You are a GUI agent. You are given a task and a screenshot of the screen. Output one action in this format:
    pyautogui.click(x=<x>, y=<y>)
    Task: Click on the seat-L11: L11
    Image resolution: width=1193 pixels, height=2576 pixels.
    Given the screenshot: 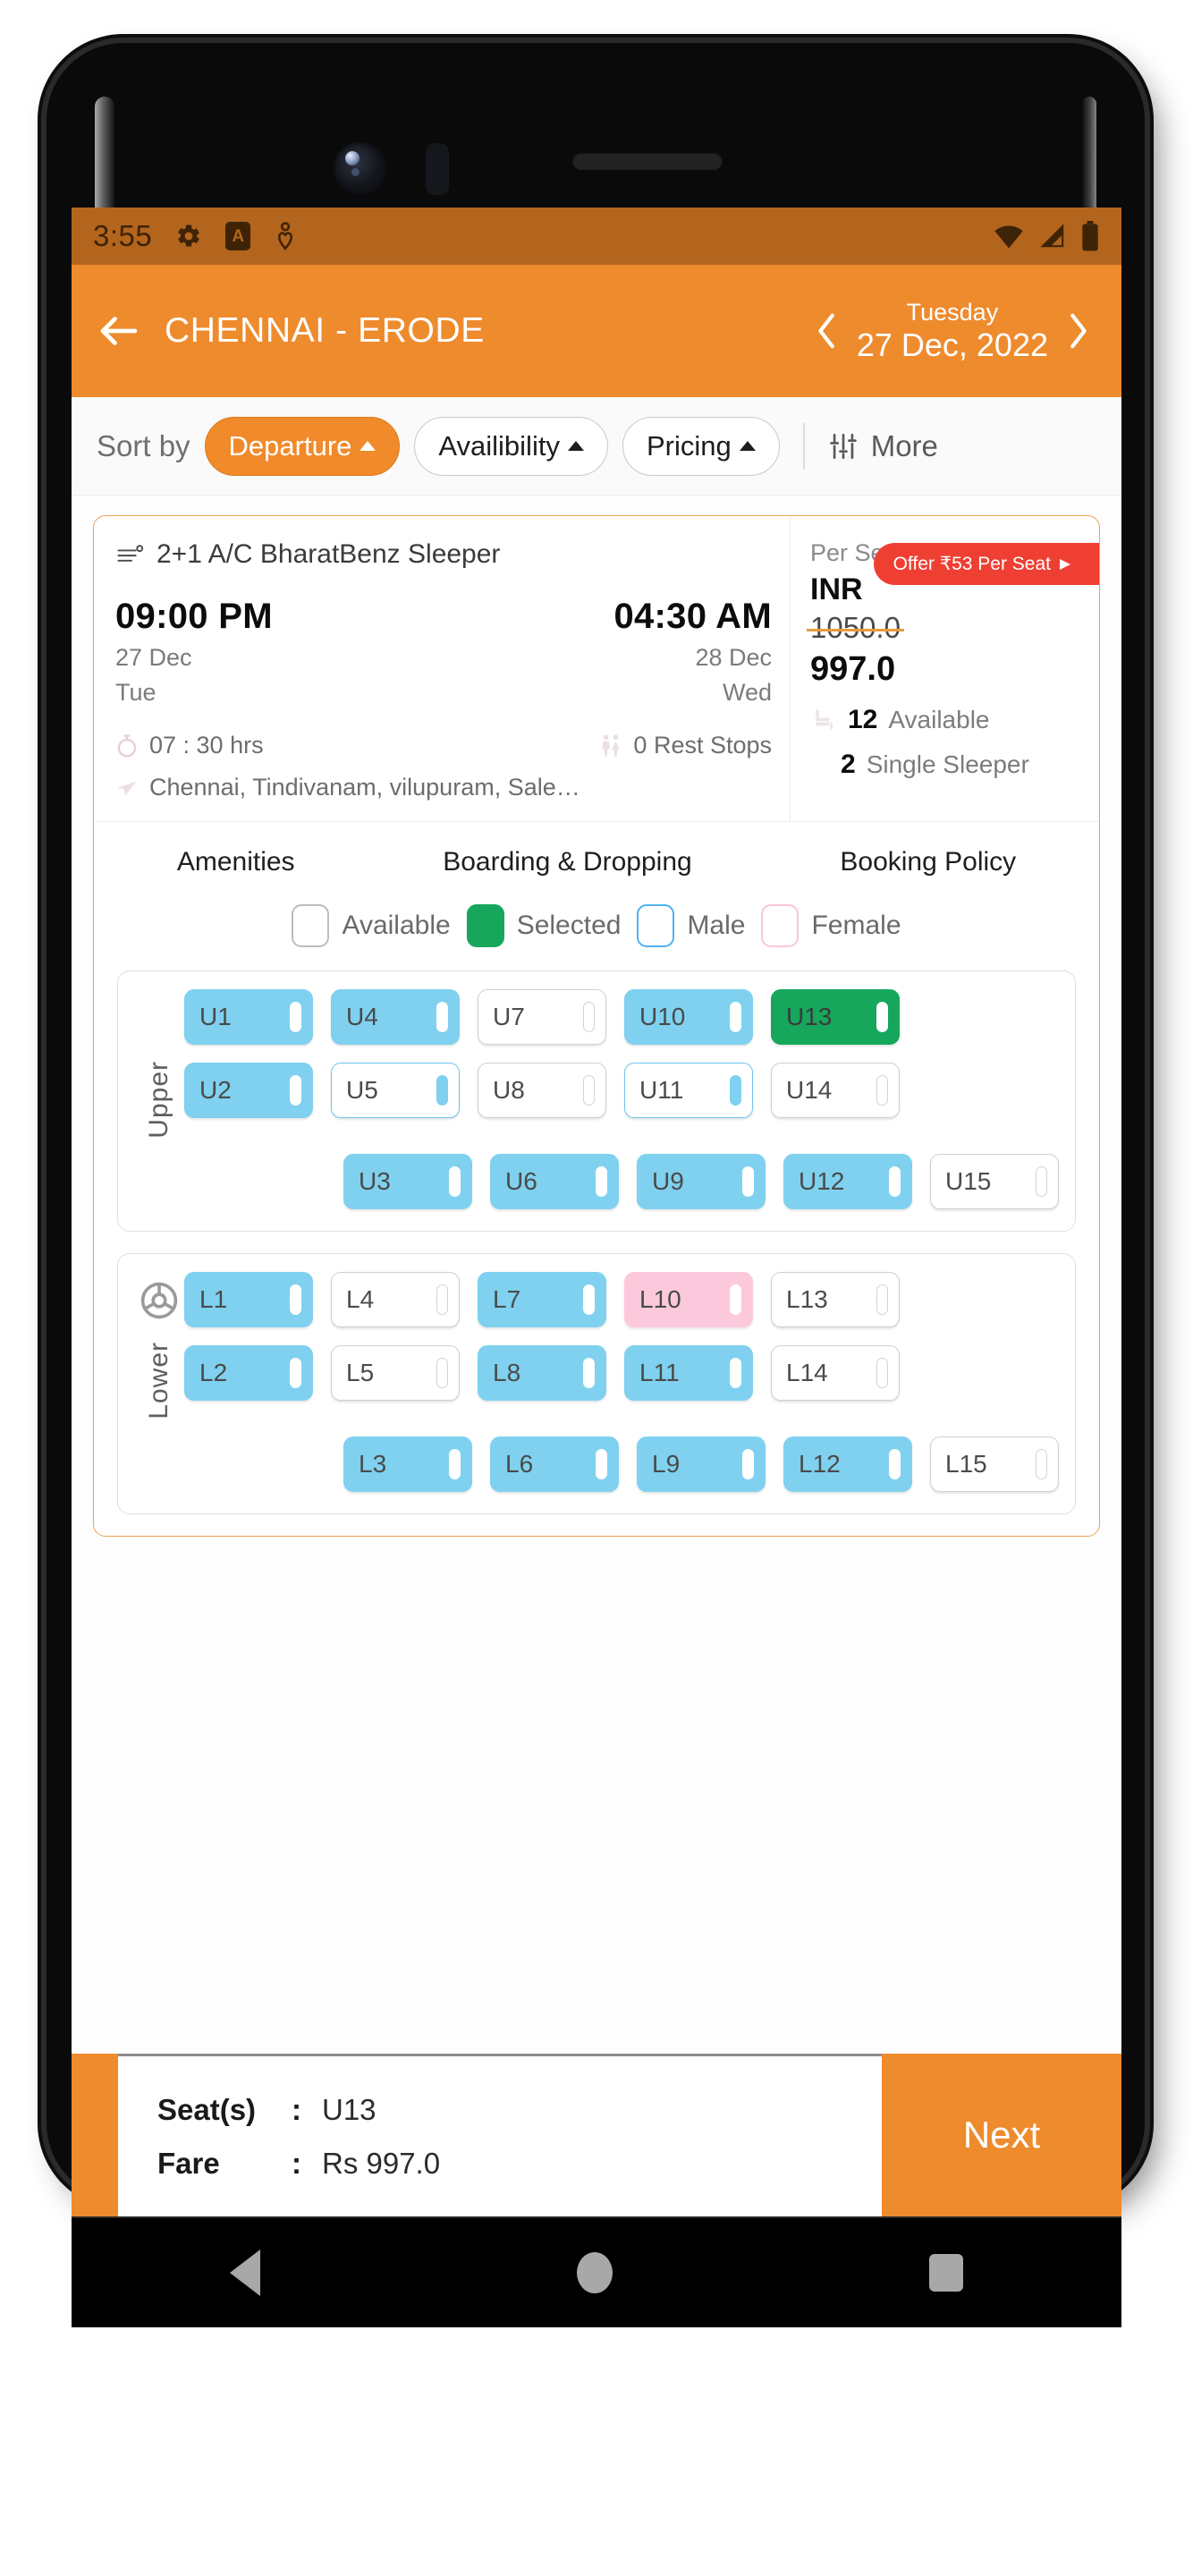 What is the action you would take?
    pyautogui.click(x=689, y=1373)
    